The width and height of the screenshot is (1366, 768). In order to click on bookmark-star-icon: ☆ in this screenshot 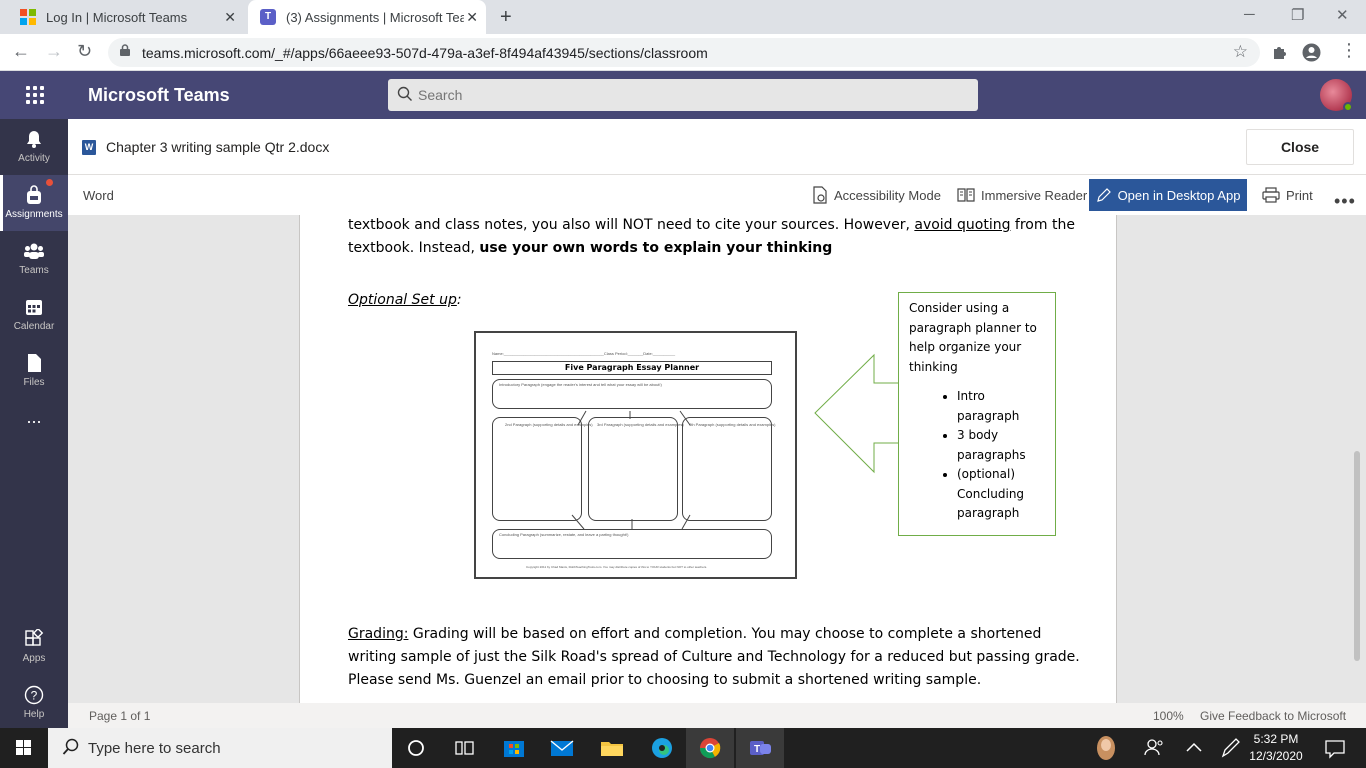, I will do `click(1240, 52)`.